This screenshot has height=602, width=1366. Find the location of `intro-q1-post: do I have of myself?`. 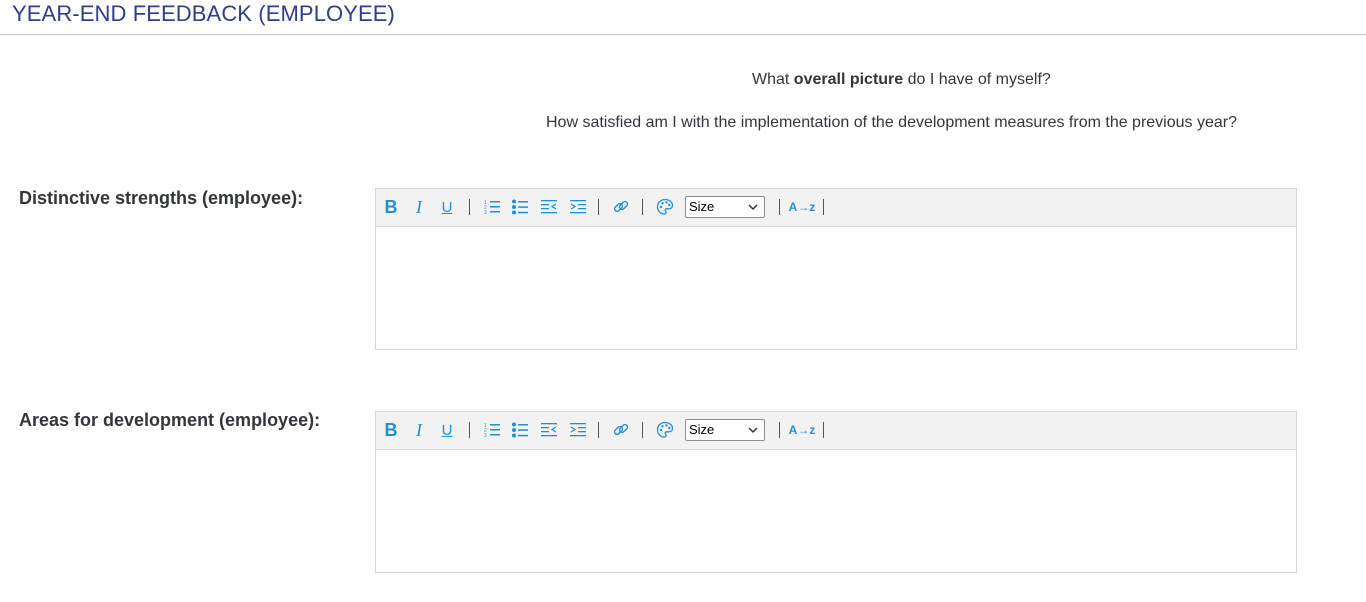

intro-q1-post: do I have of myself? is located at coordinates (977, 79).